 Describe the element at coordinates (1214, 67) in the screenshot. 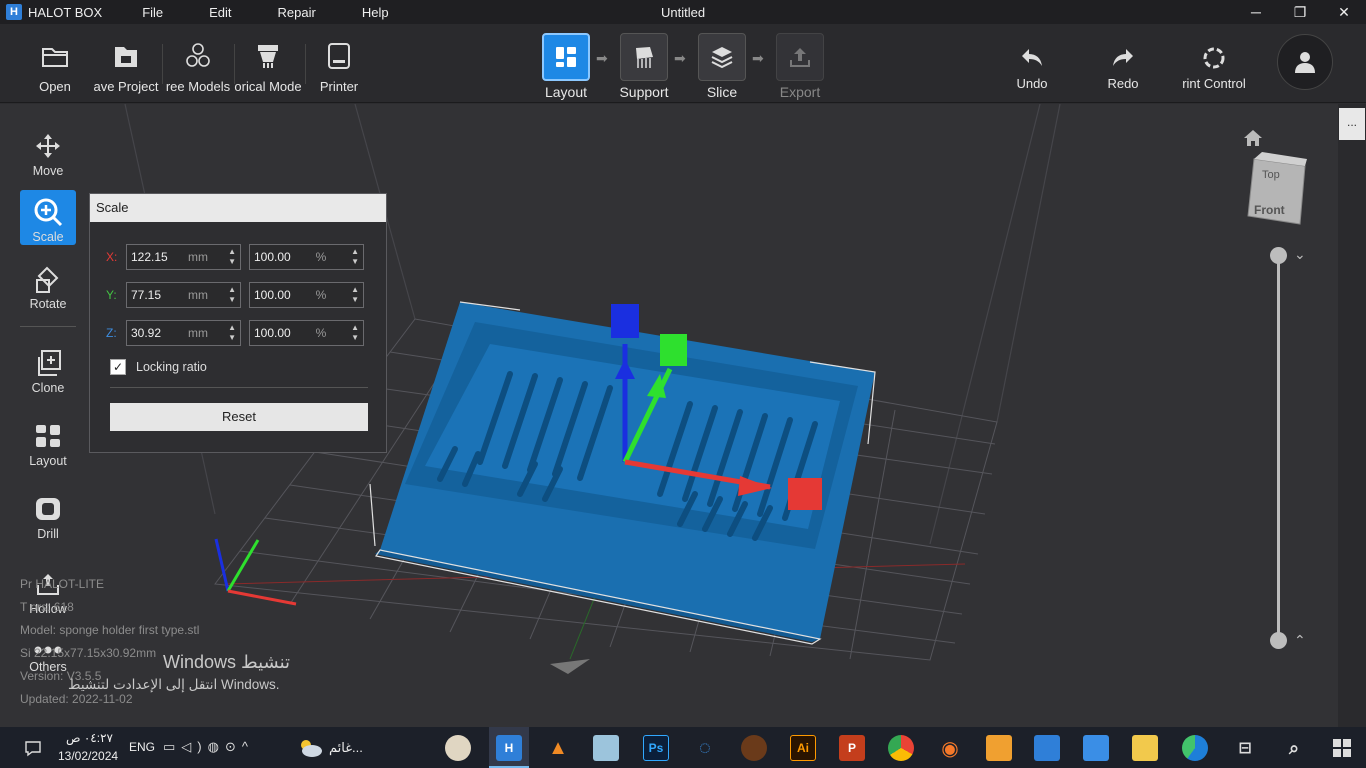

I see `print-control-button: rint Control` at that location.